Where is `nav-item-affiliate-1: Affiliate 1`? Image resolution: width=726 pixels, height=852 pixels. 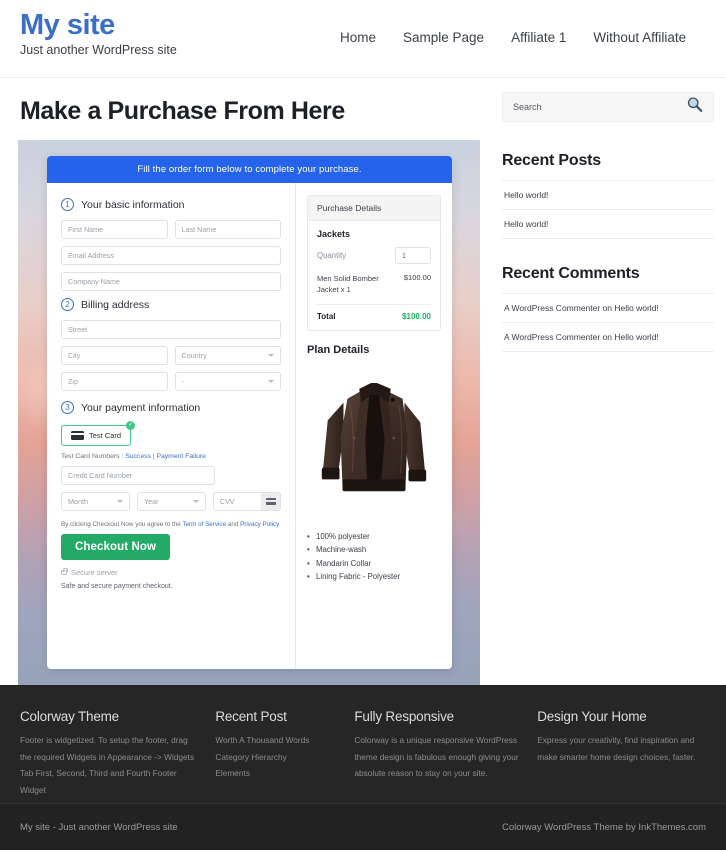 nav-item-affiliate-1: Affiliate 1 is located at coordinates (538, 37).